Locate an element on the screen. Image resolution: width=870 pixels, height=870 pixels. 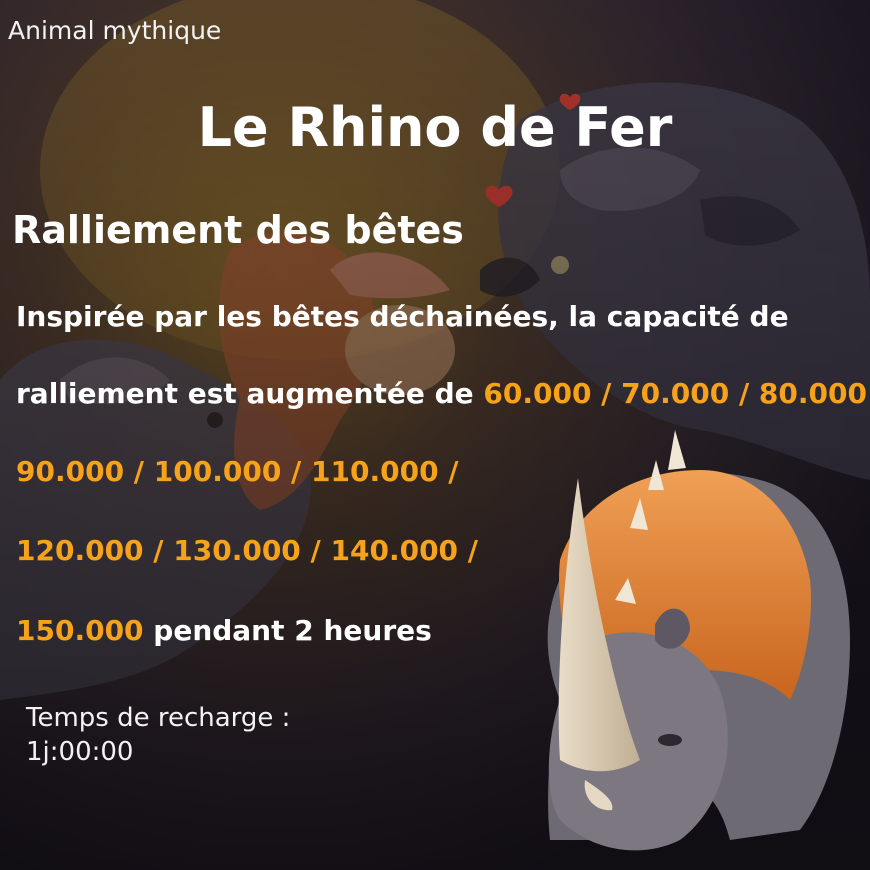
bonus-values: 150.000 is located at coordinates (80, 630).